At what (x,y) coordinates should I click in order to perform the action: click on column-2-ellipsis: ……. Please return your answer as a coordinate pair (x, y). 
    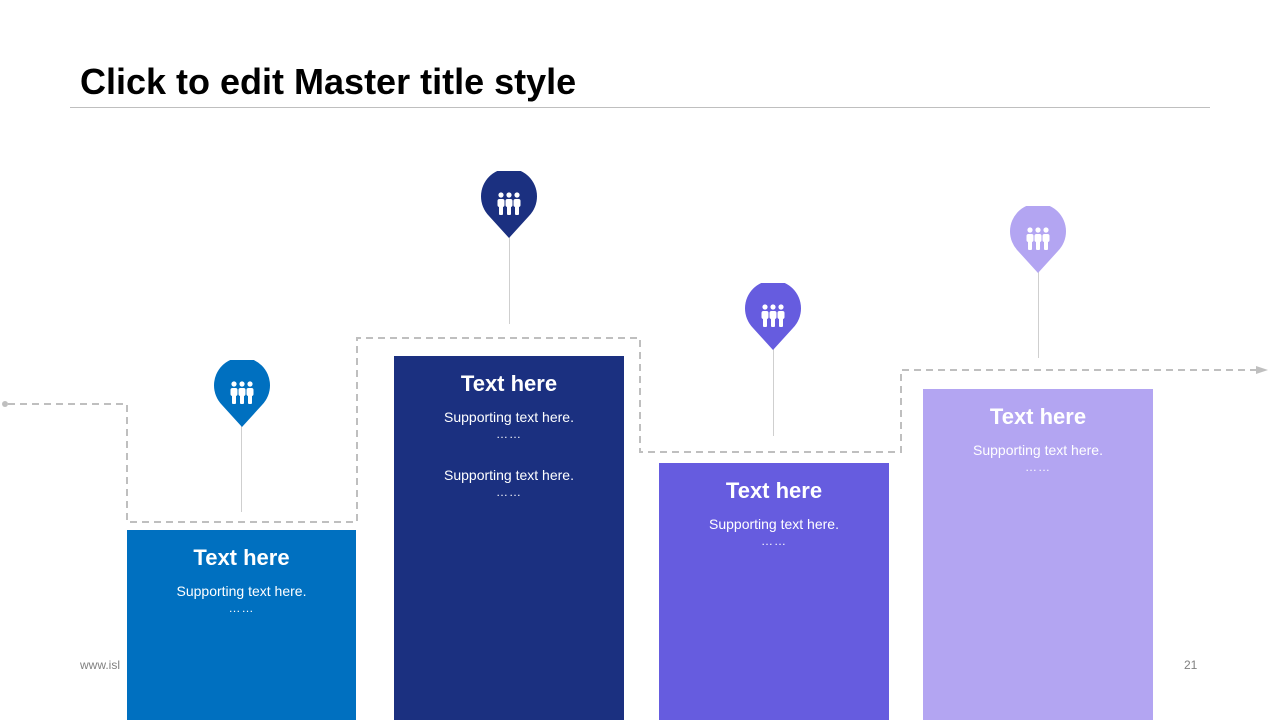
    Looking at the image, I should click on (509, 434).